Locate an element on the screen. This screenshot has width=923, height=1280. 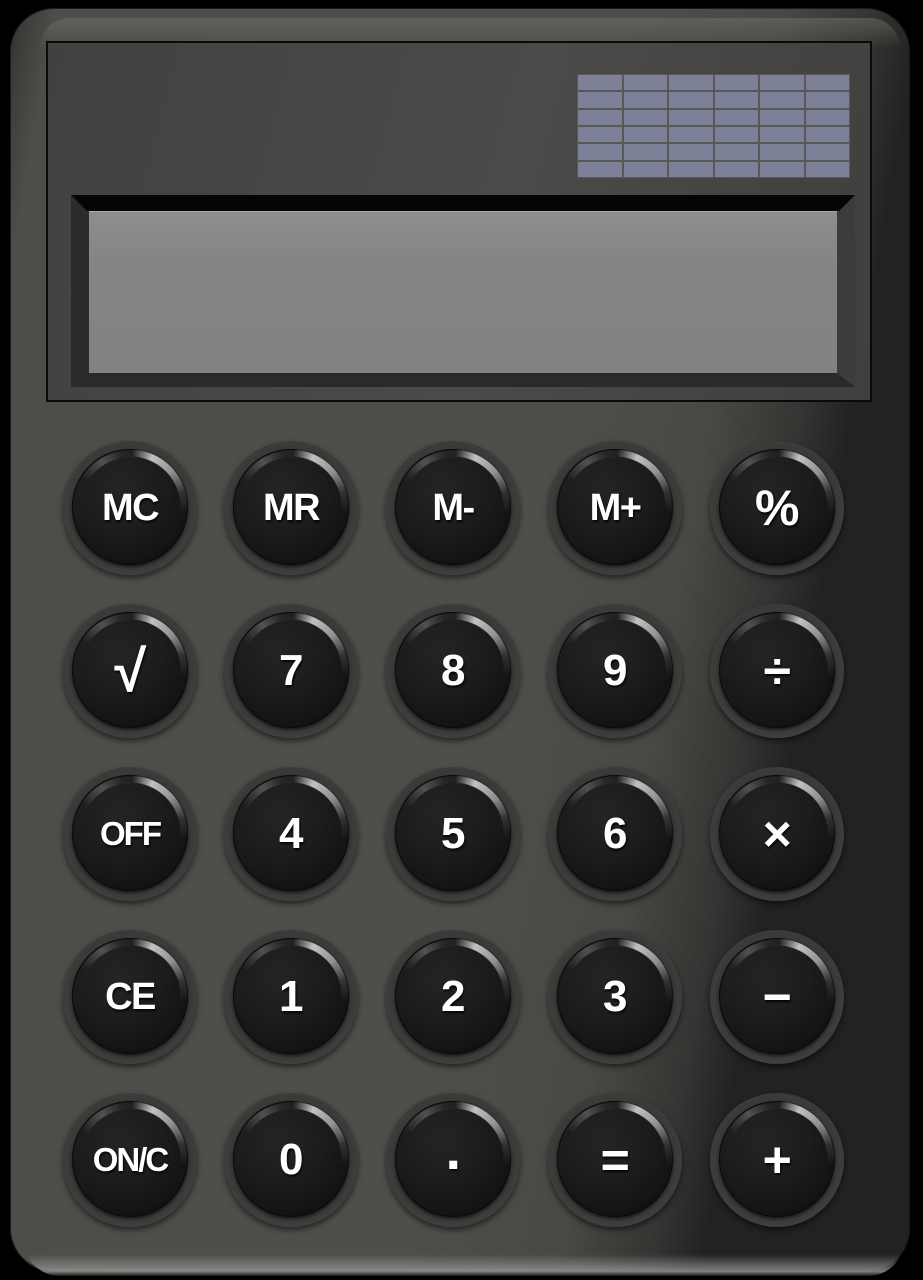
digit-7-button: 7 is located at coordinates (291, 671).